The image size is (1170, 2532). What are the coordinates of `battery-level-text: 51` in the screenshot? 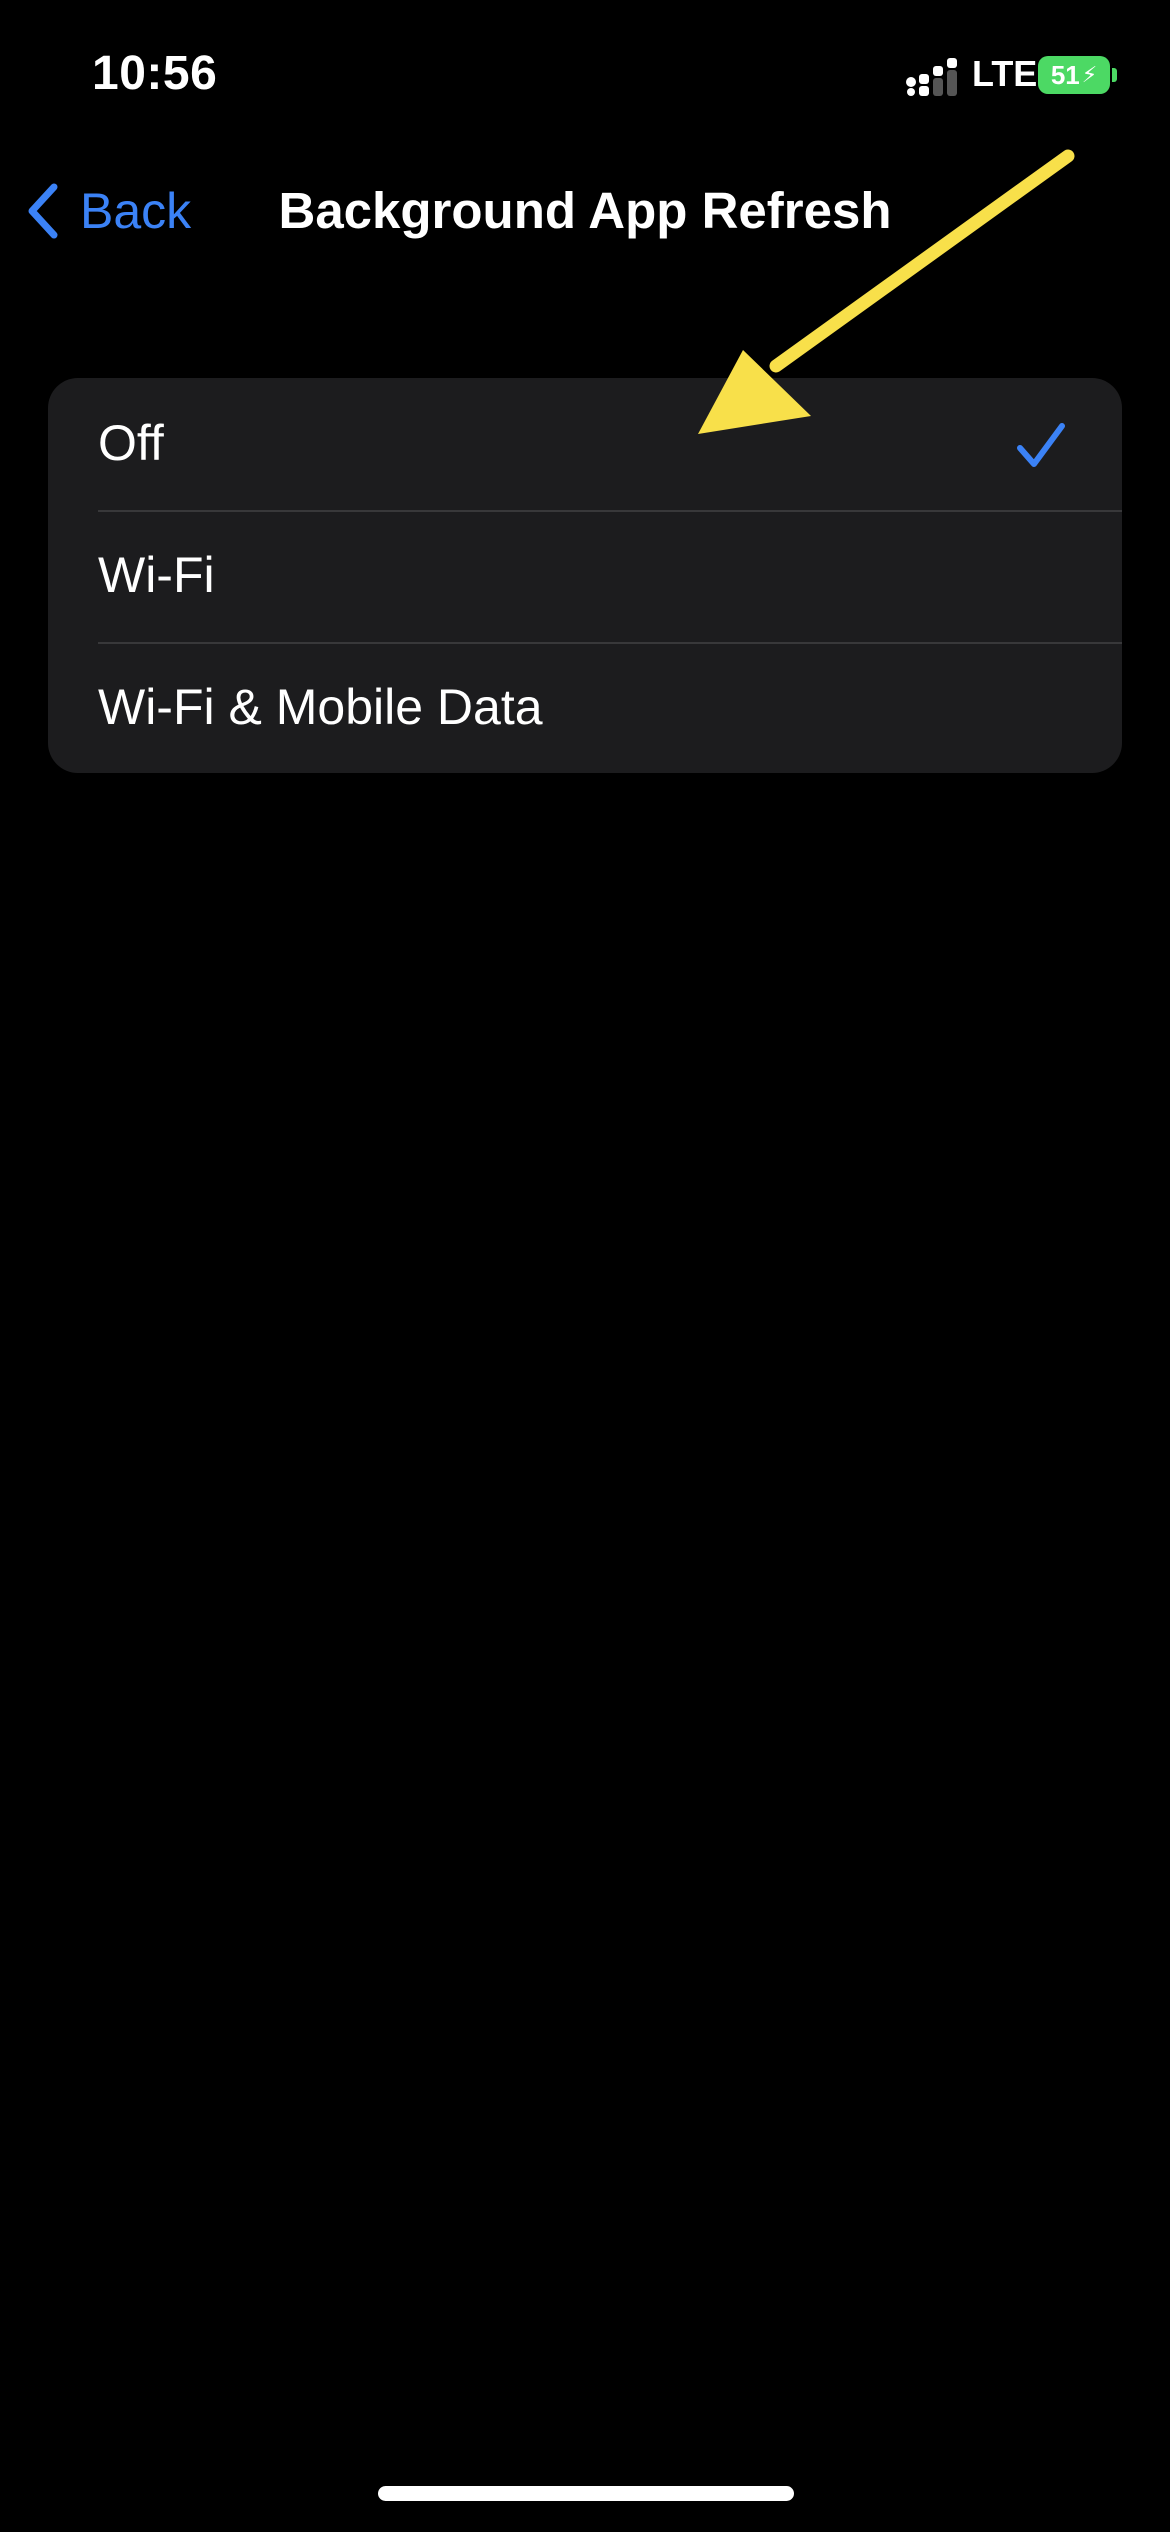 It's located at (1065, 75).